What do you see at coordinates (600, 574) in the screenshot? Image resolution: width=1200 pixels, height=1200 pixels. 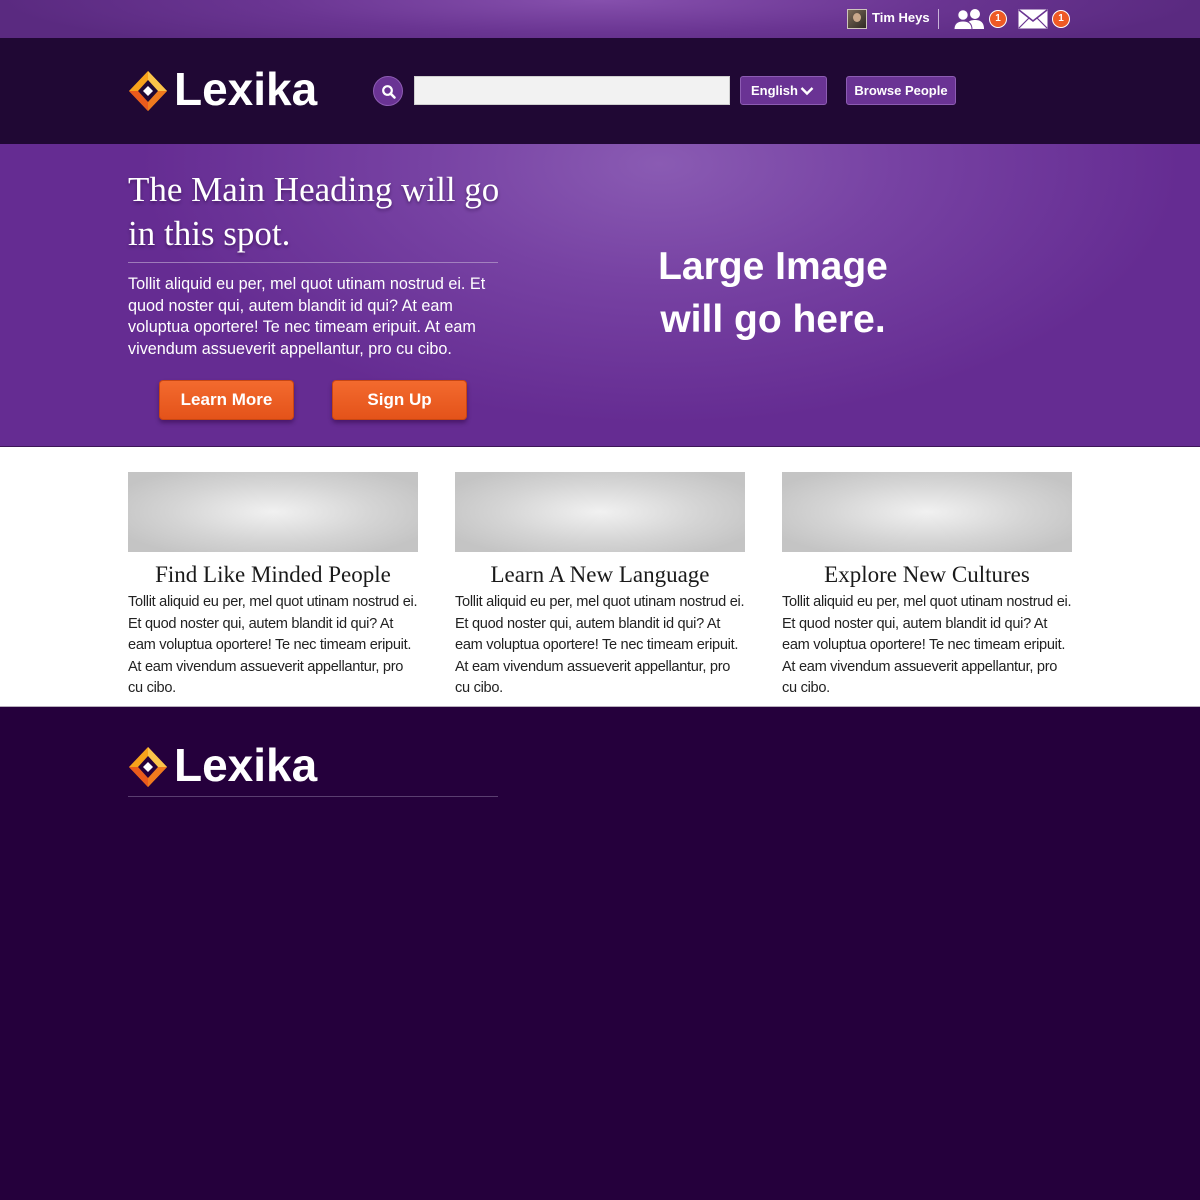 I see `feature-title: Learn A New Language` at bounding box center [600, 574].